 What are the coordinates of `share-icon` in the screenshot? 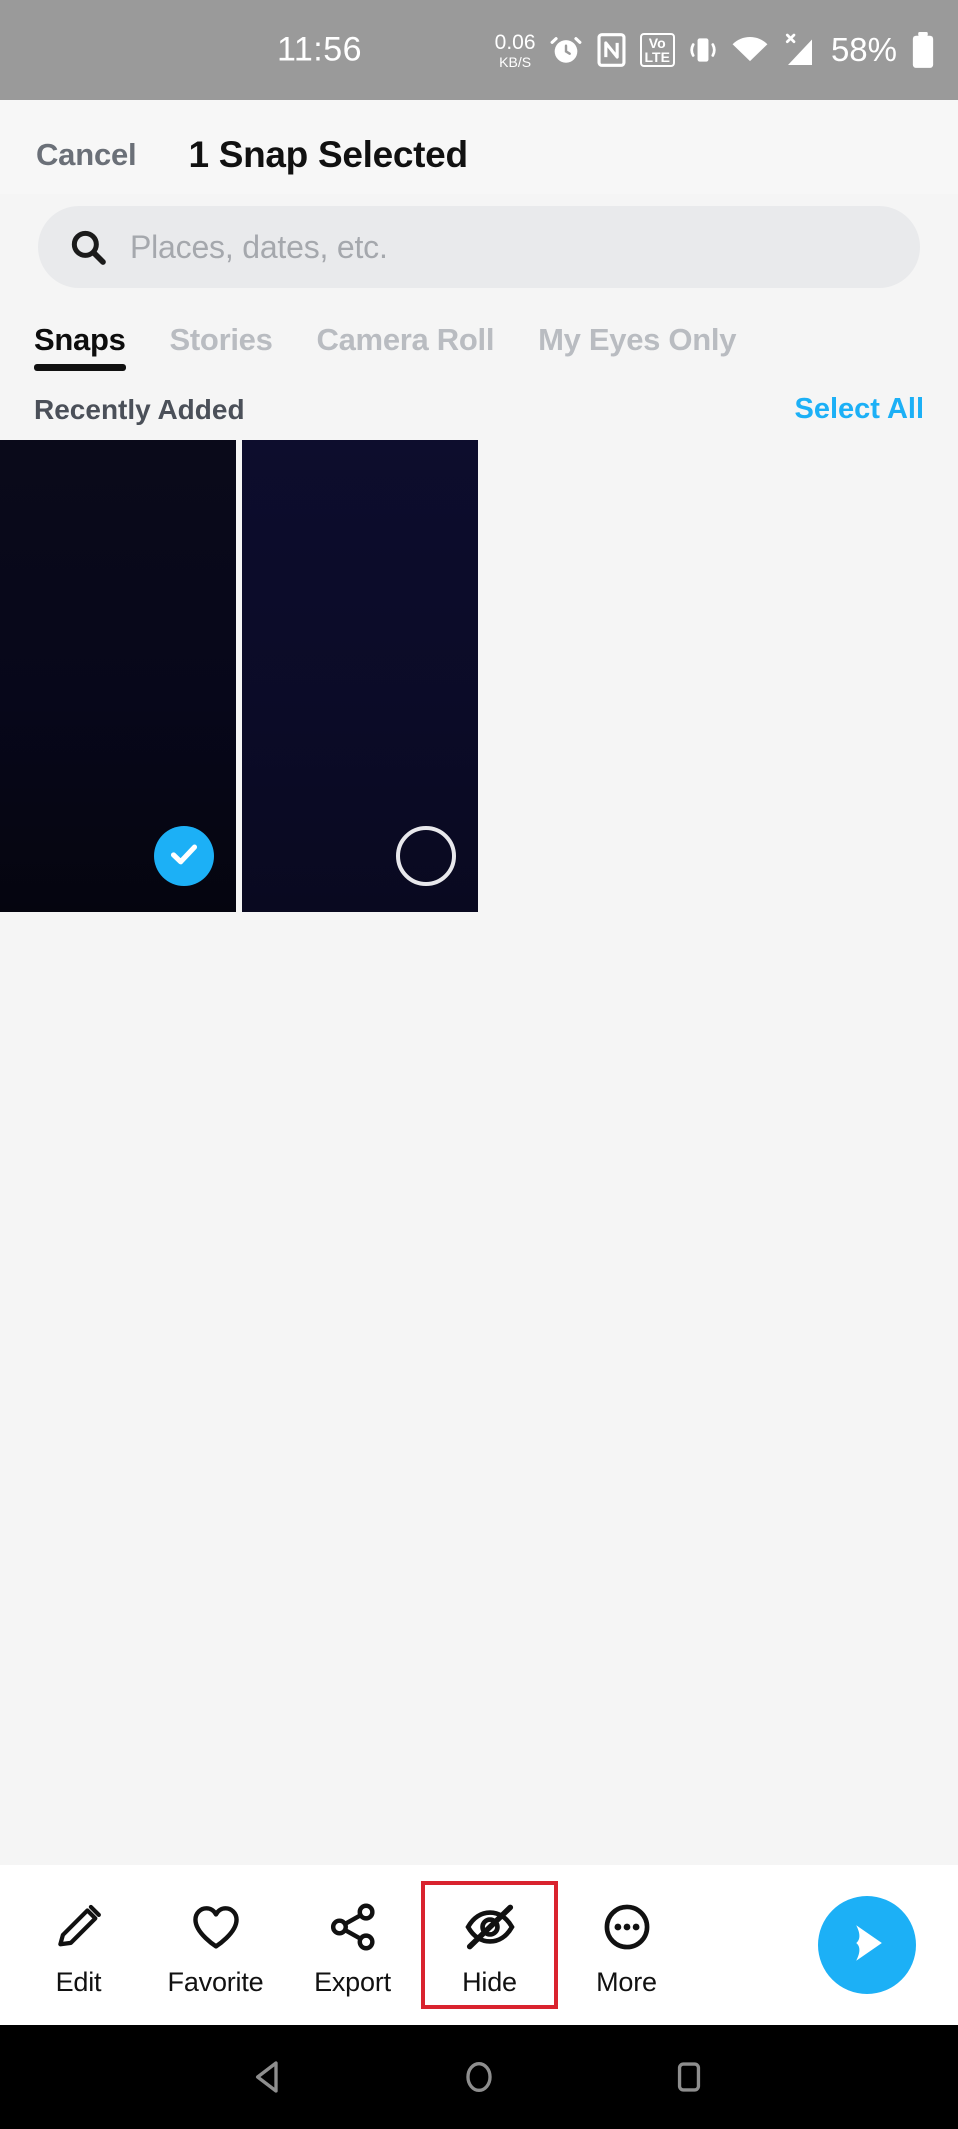 It's located at (353, 1927).